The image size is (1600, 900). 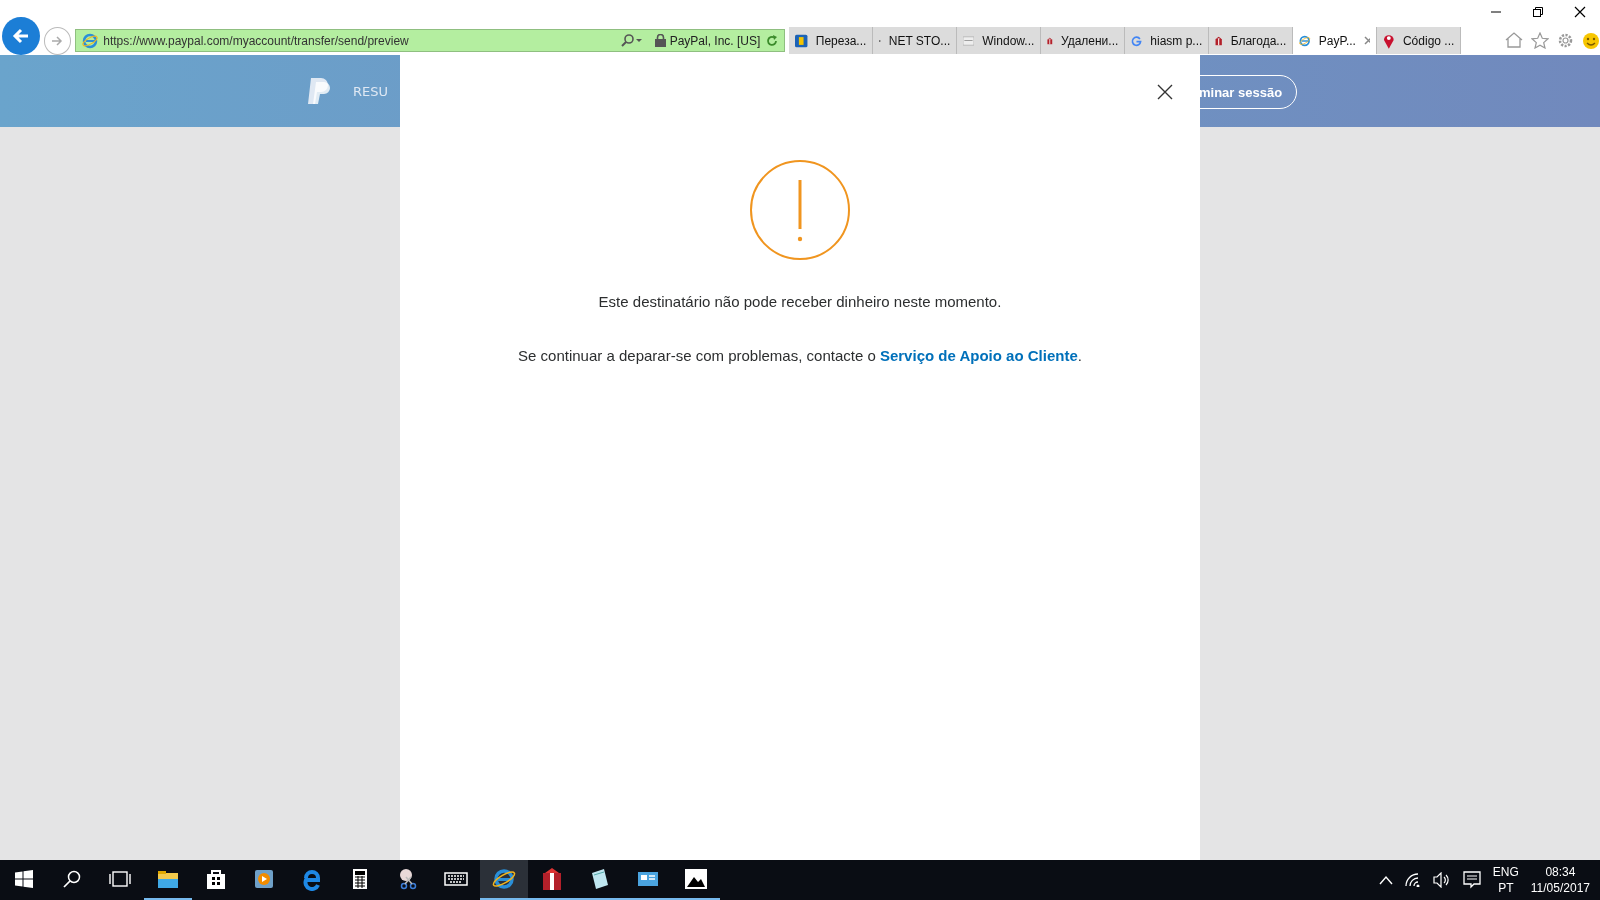 I want to click on star-icon, so click(x=1540, y=40).